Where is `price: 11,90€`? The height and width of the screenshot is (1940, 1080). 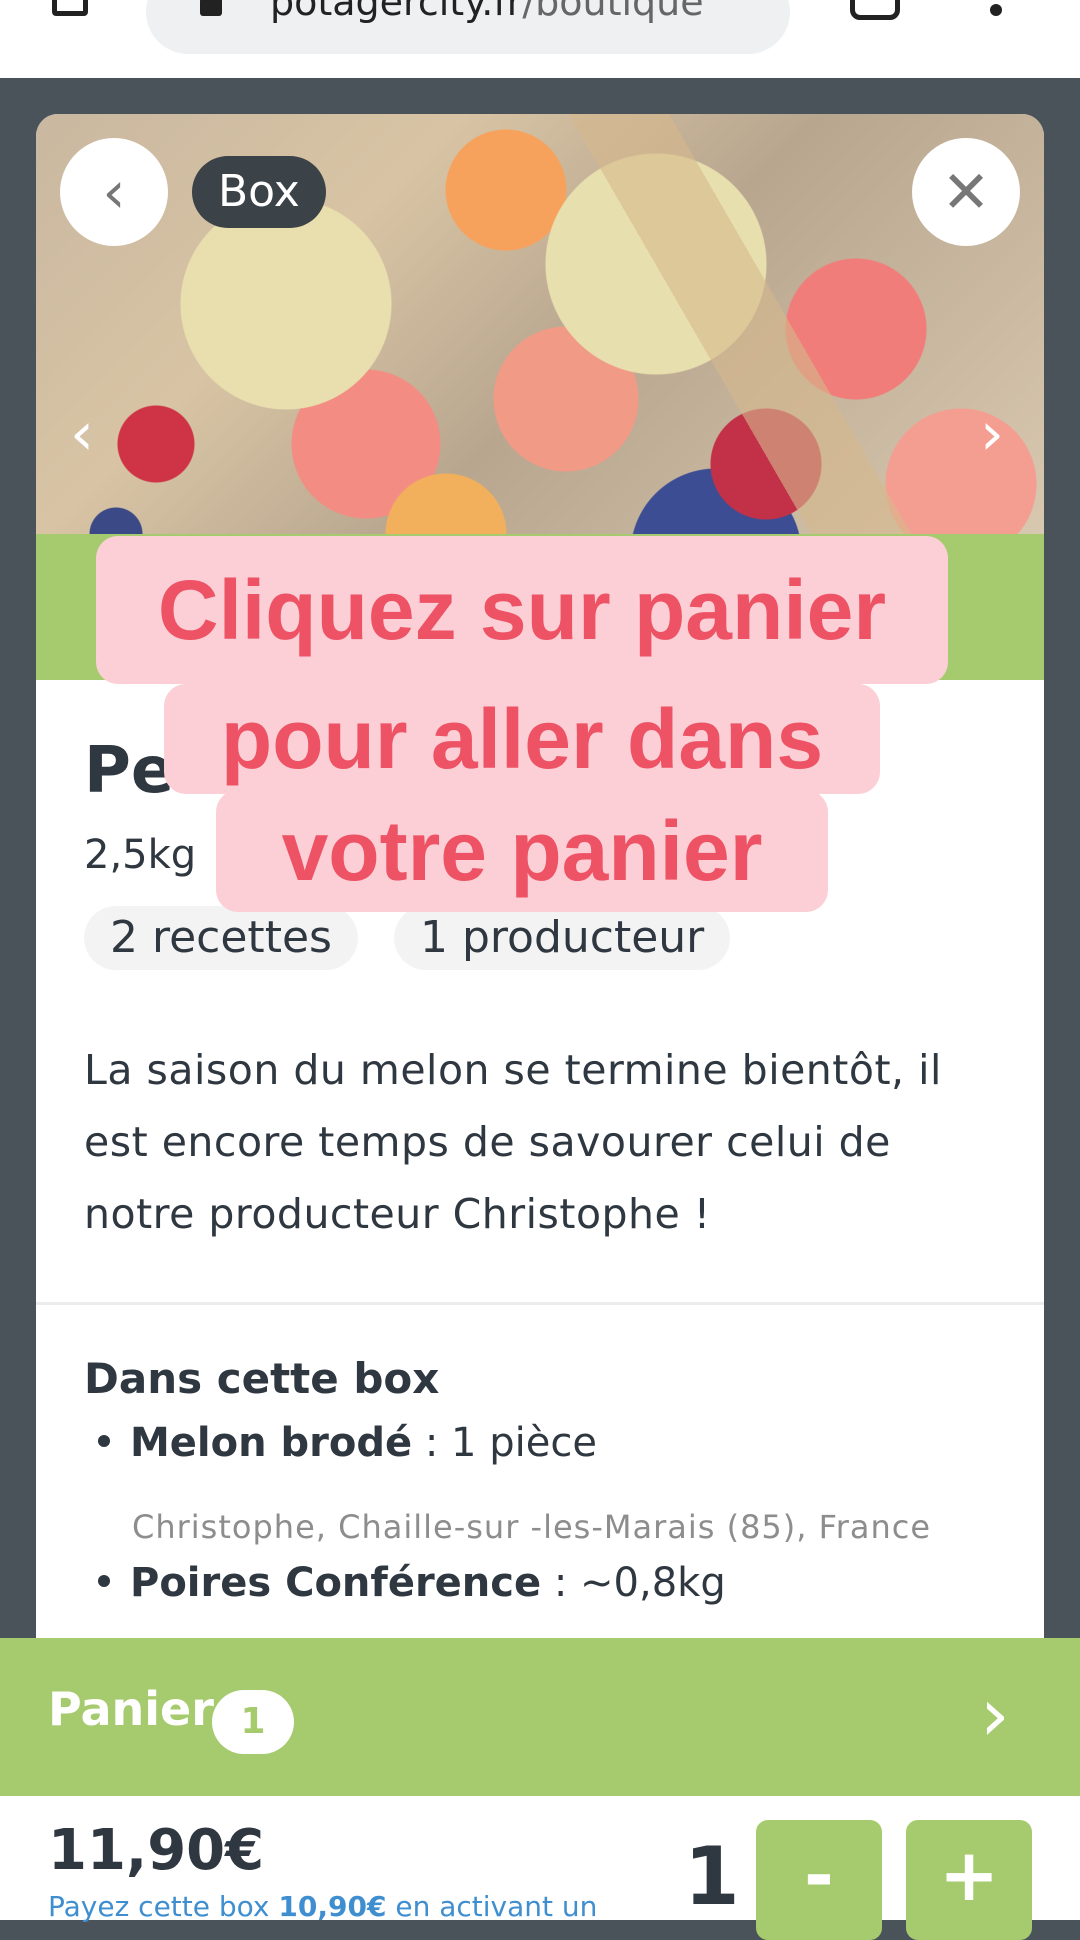
price: 11,90€ is located at coordinates (156, 1850).